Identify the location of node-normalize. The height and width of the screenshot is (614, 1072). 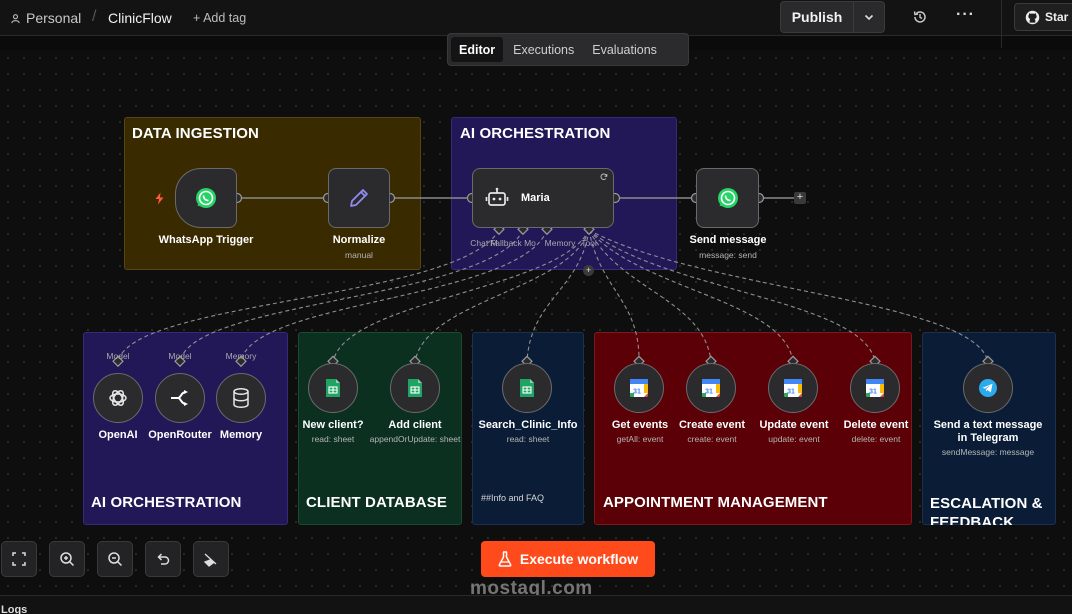
(359, 198).